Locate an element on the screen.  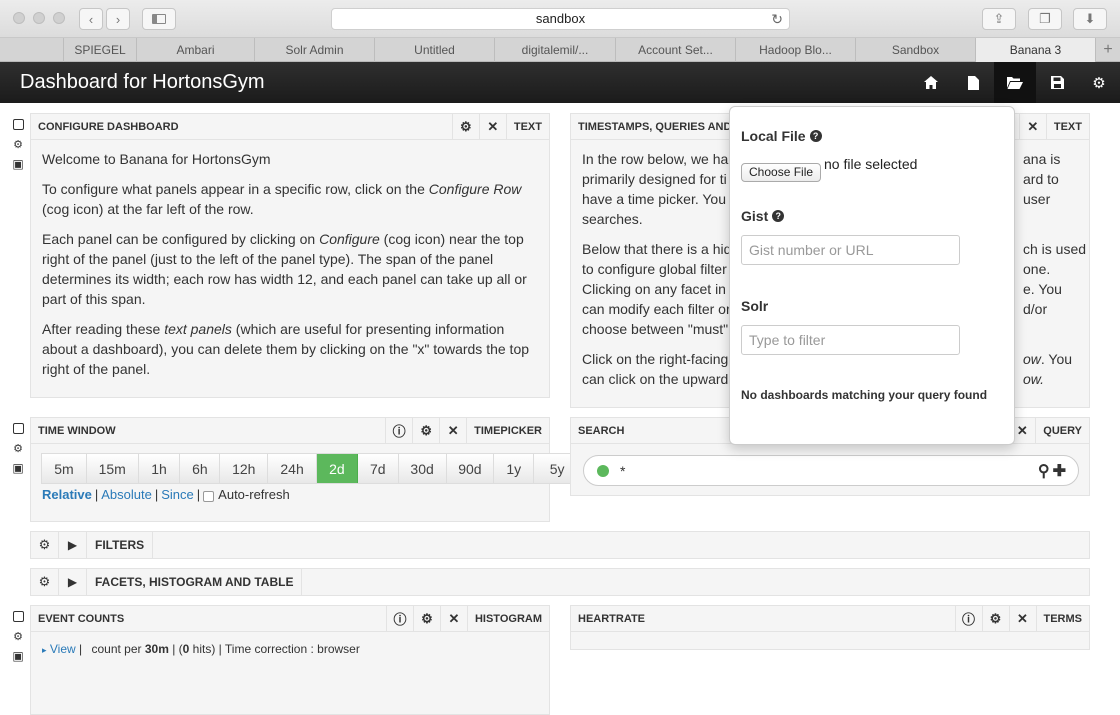
address-bar: sandbox ↻ is located at coordinates (560, 19).